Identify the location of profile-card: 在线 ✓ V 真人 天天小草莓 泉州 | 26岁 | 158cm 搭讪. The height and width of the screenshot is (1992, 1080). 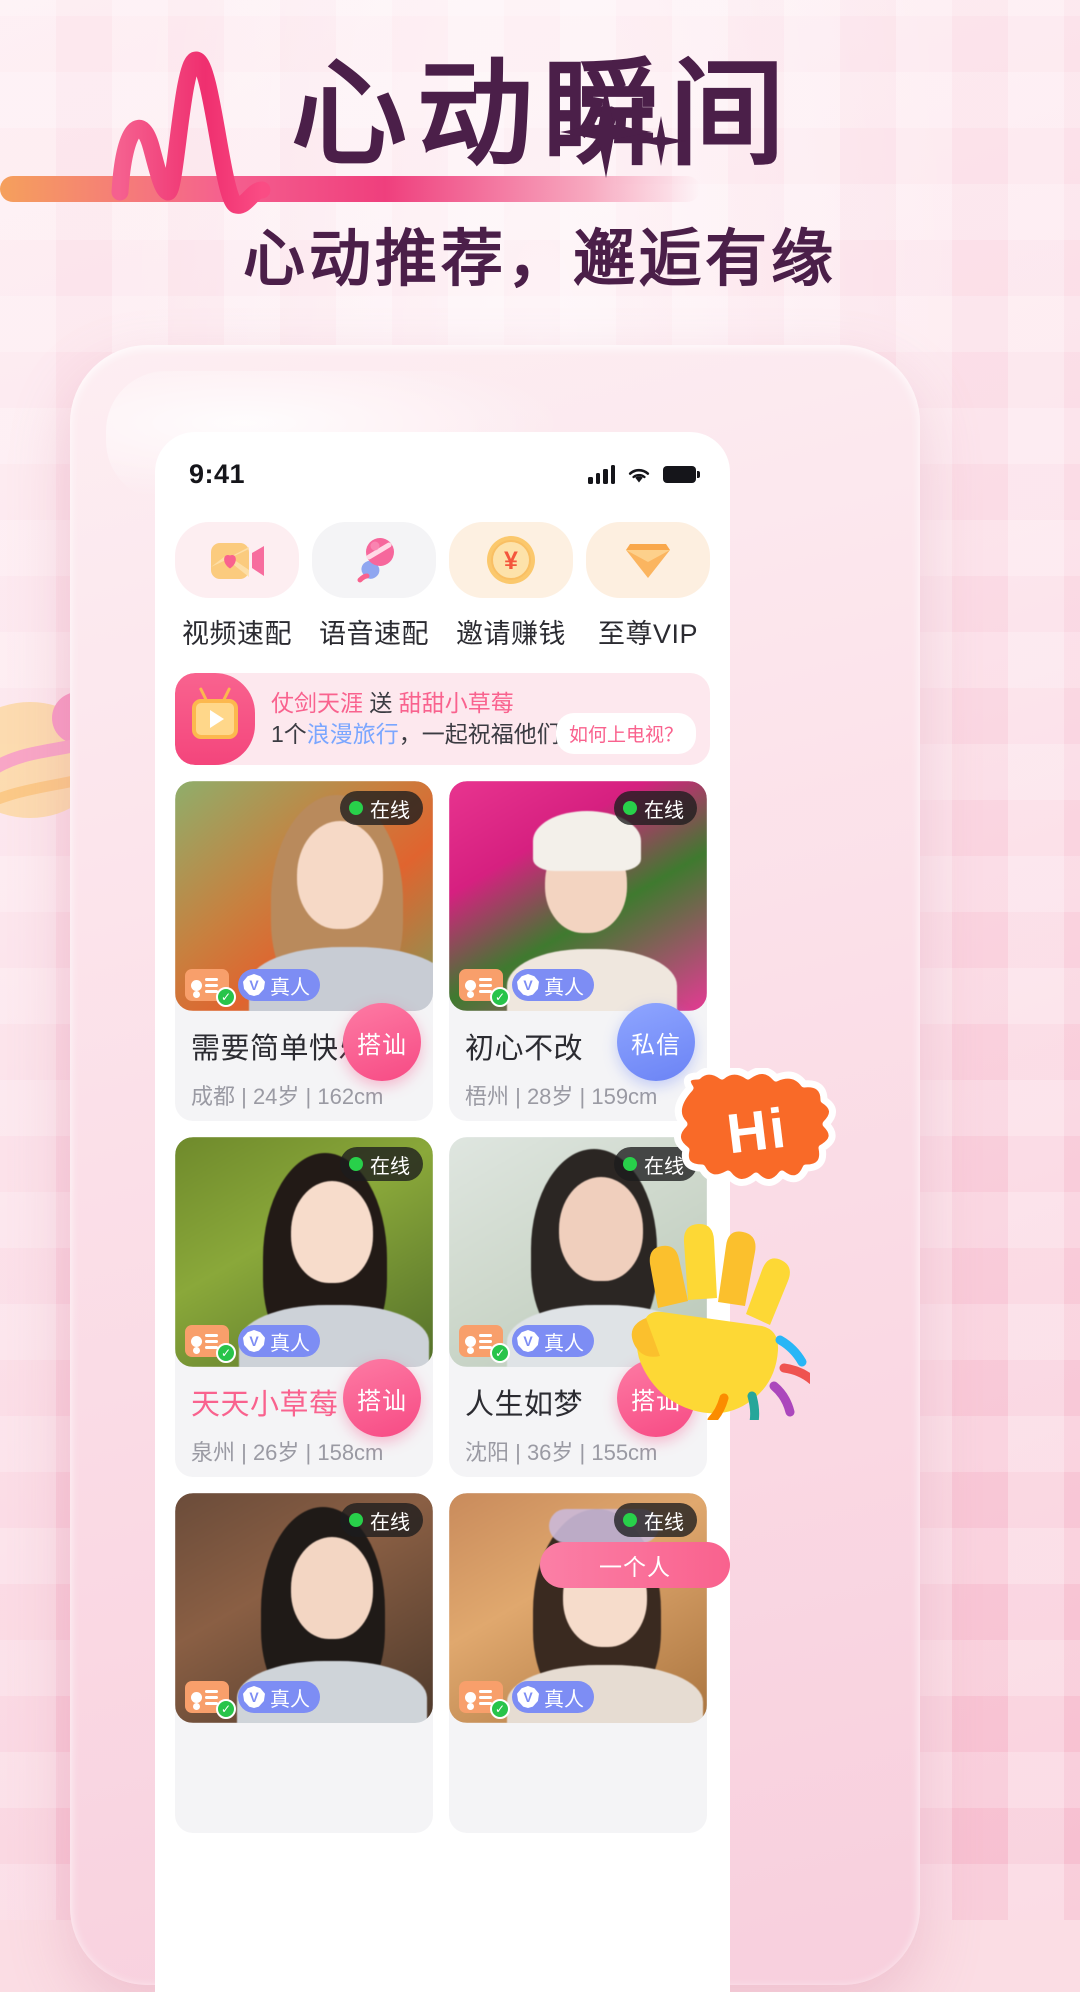
(304, 1307).